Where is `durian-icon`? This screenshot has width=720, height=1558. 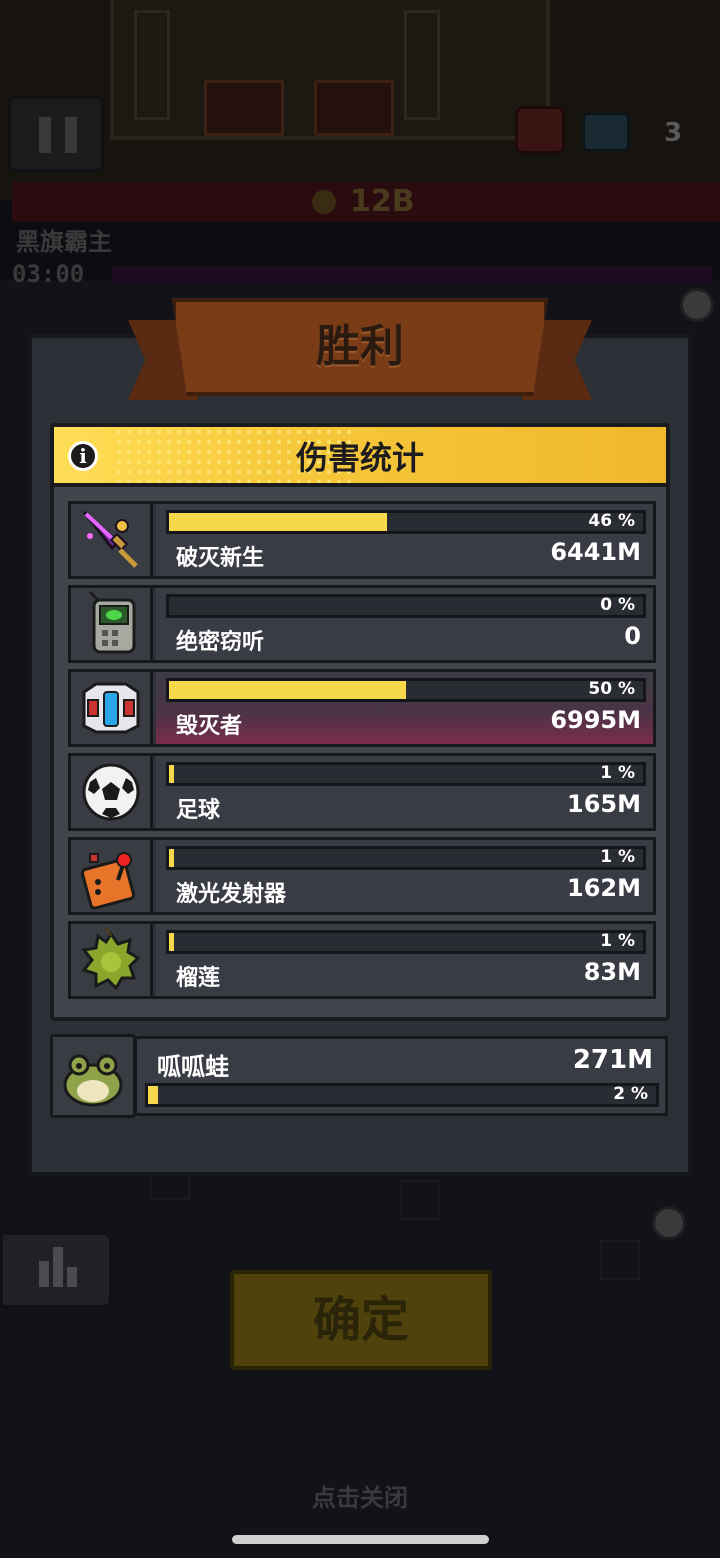 durian-icon is located at coordinates (112, 960).